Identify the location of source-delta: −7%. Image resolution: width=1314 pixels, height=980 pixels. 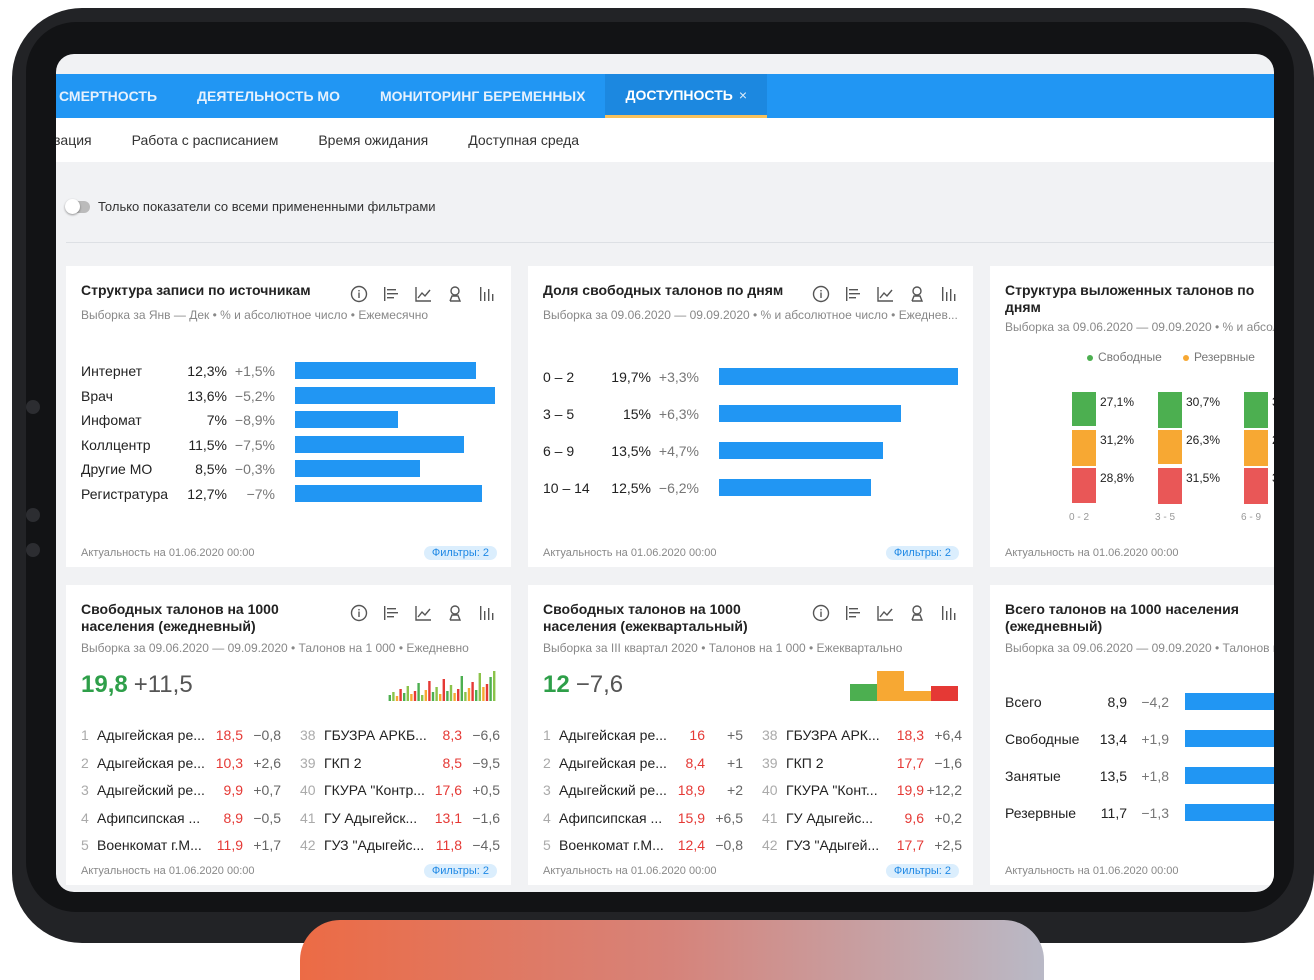
(260, 494).